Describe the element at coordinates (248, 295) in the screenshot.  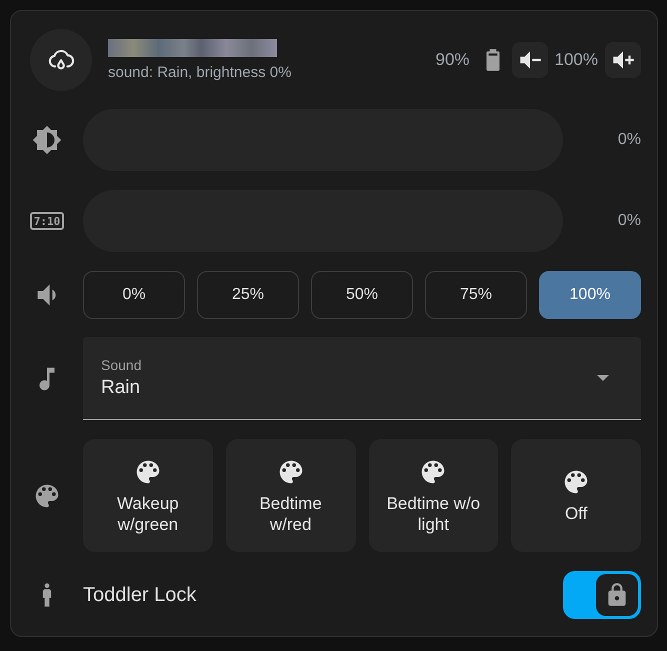
I see `volume-preset-button: 25%` at that location.